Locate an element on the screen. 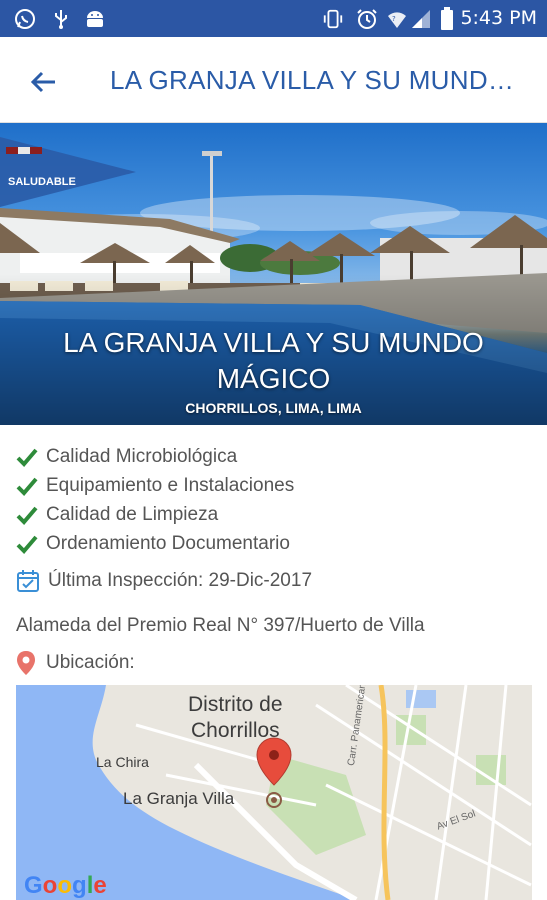 The height and width of the screenshot is (900, 547). check-item: Calidad Microbiológica is located at coordinates (126, 457).